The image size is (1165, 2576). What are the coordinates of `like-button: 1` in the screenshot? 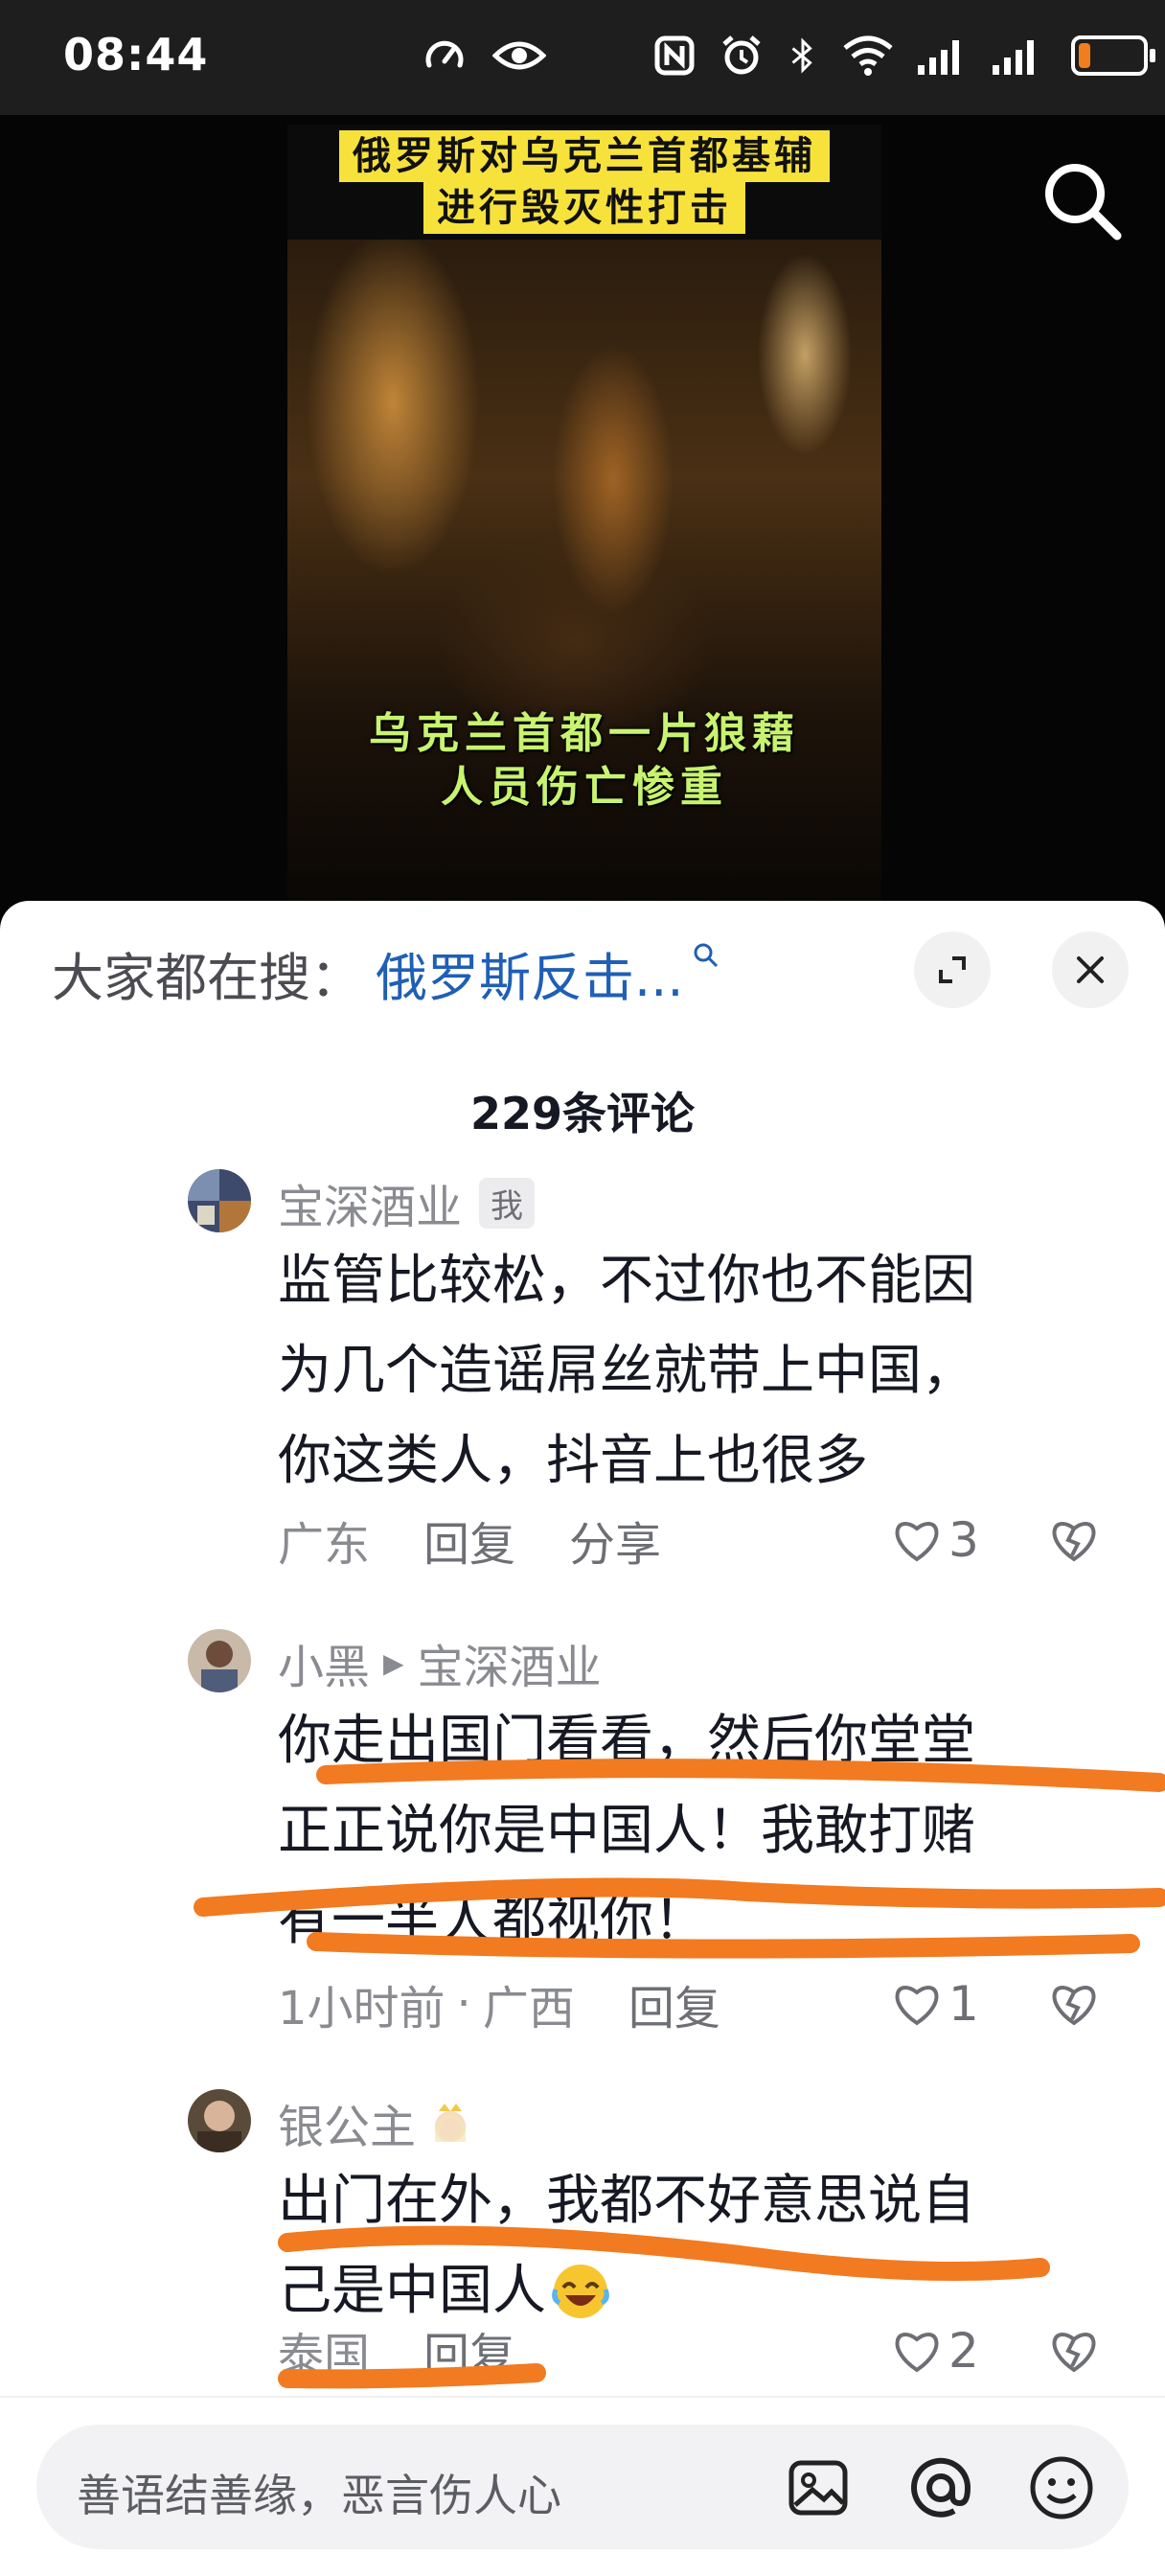 It's located at (935, 2004).